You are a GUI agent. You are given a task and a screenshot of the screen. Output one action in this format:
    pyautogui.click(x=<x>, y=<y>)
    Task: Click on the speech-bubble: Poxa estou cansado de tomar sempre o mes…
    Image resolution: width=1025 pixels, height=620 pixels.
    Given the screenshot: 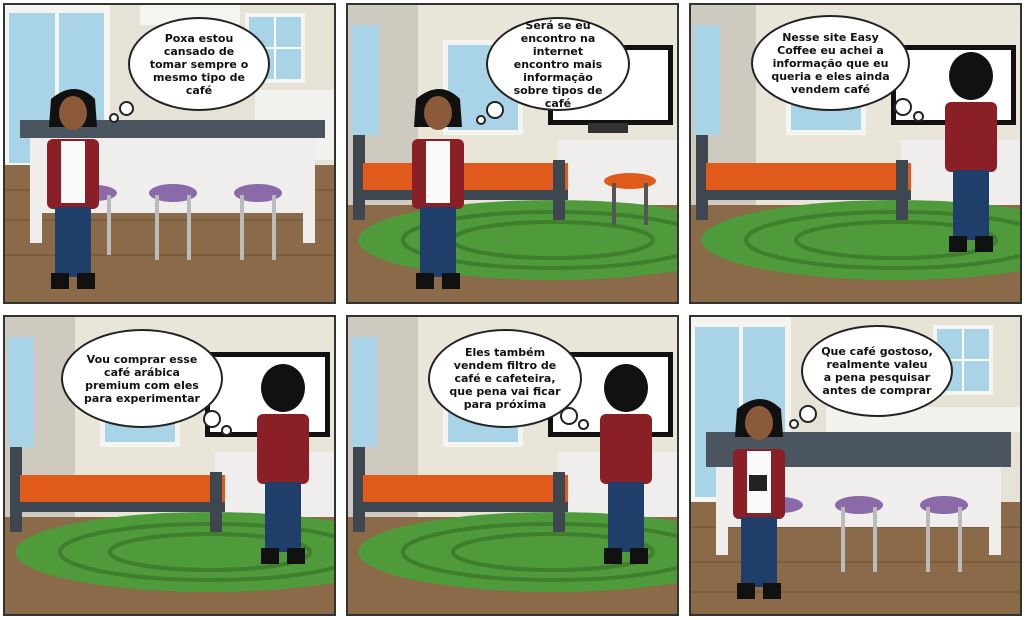 What is the action you would take?
    pyautogui.click(x=199, y=64)
    